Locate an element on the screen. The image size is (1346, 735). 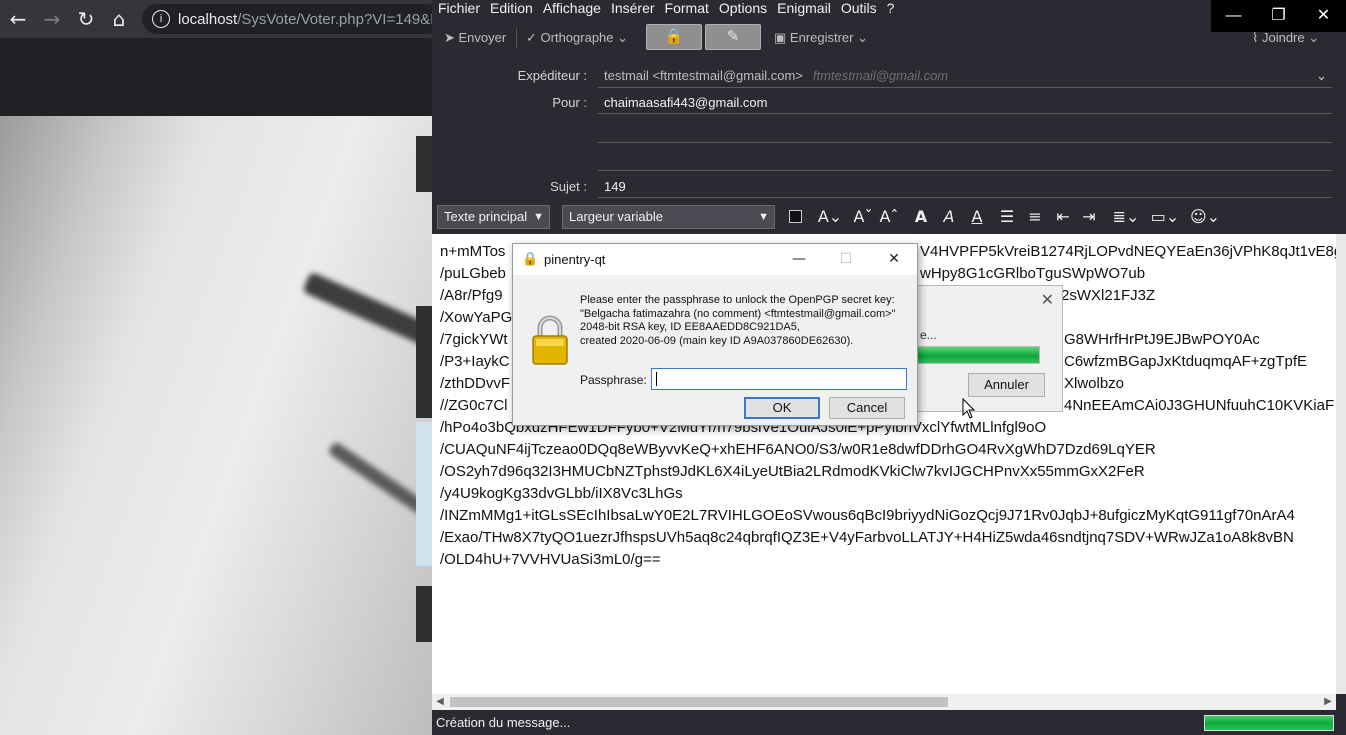
passphrase-input is located at coordinates (779, 379).